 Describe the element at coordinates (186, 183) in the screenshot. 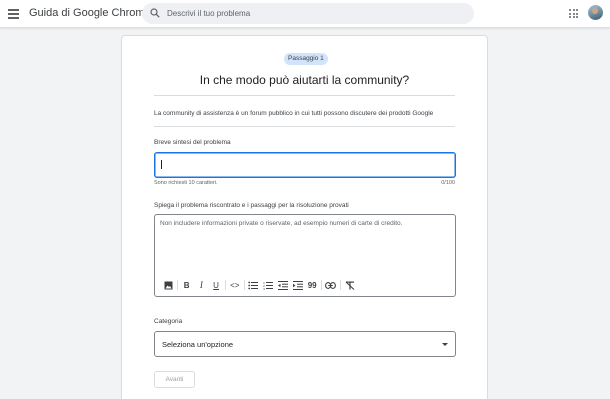

I see `summary-hint: Sono richiesti 10 caratteri.` at that location.